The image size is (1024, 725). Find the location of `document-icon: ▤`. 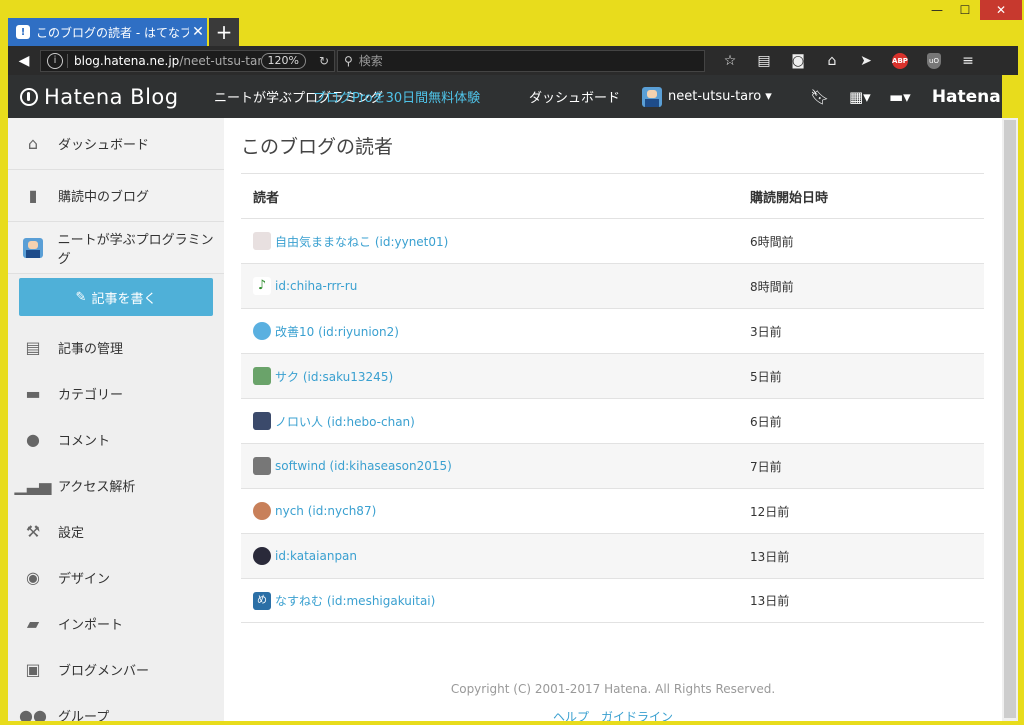

document-icon: ▤ is located at coordinates (33, 347).